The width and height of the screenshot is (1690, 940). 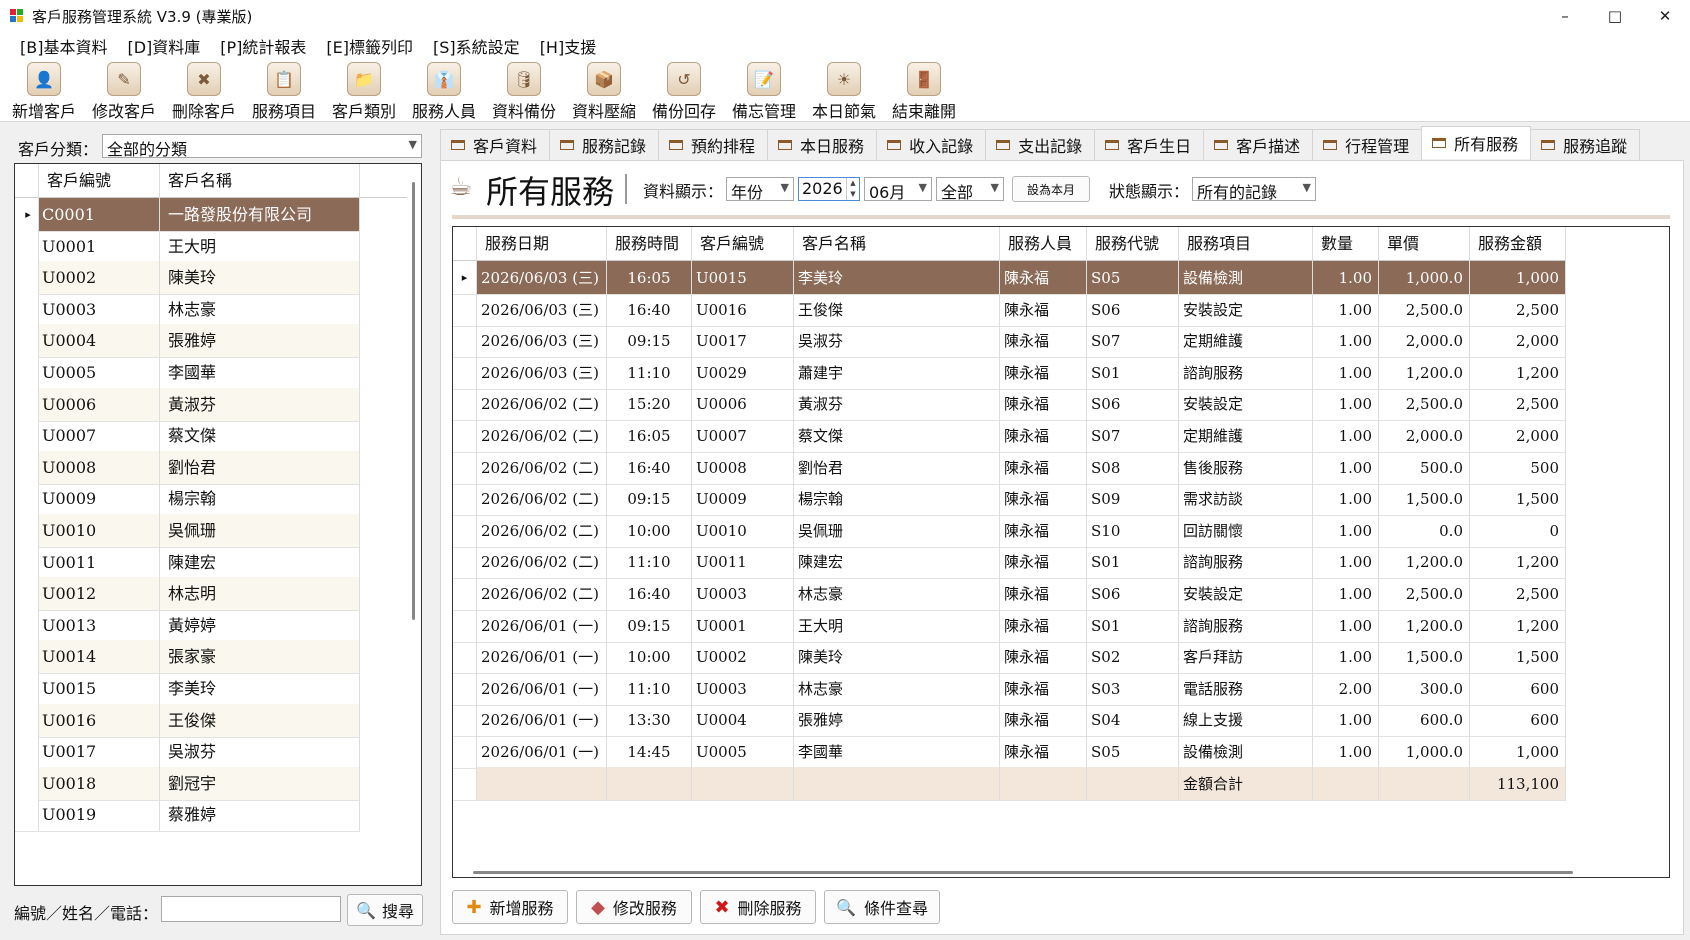 What do you see at coordinates (604, 91) in the screenshot?
I see `toolbar-button-compress: 📦 資料壓縮` at bounding box center [604, 91].